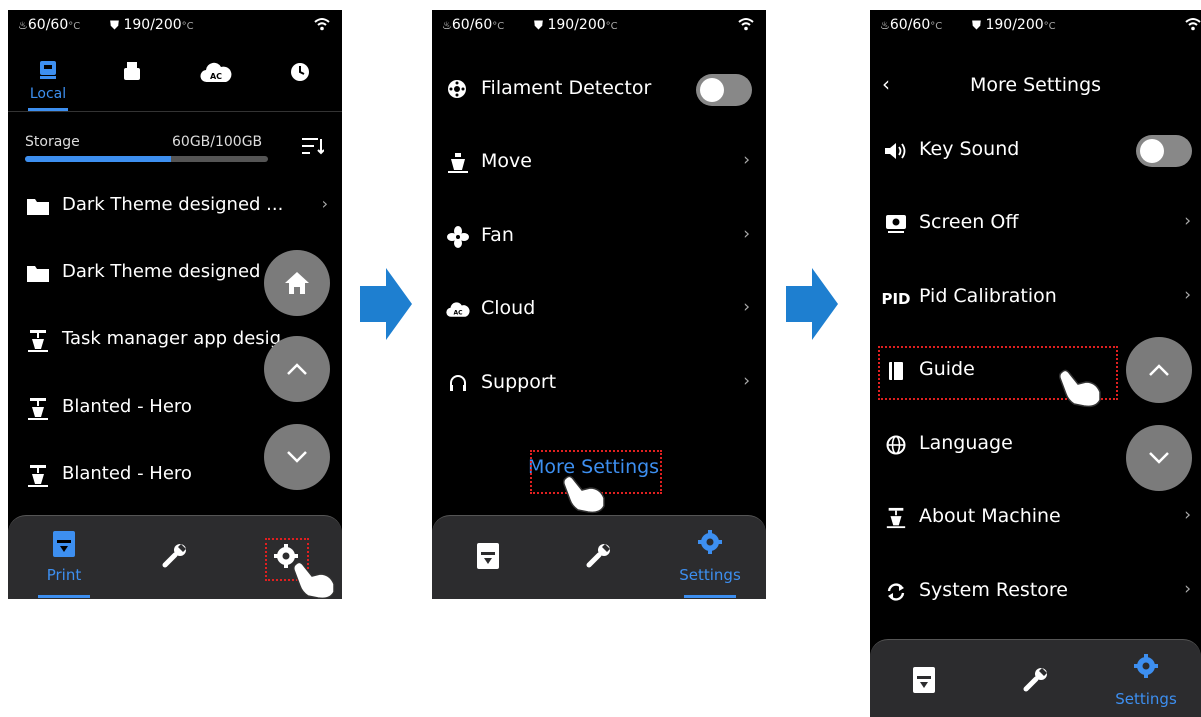 This screenshot has height=717, width=1201. I want to click on flow-arrow-icon, so click(812, 304).